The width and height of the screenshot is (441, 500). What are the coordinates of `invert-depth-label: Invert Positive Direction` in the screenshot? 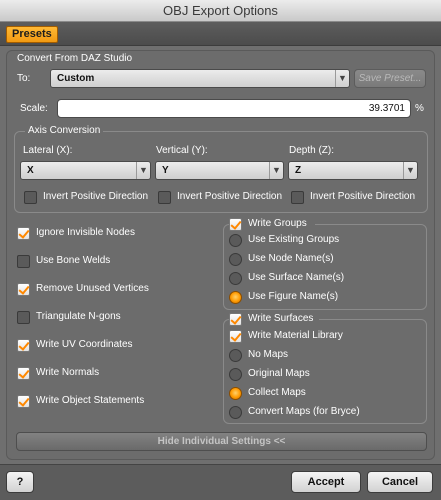 It's located at (363, 196).